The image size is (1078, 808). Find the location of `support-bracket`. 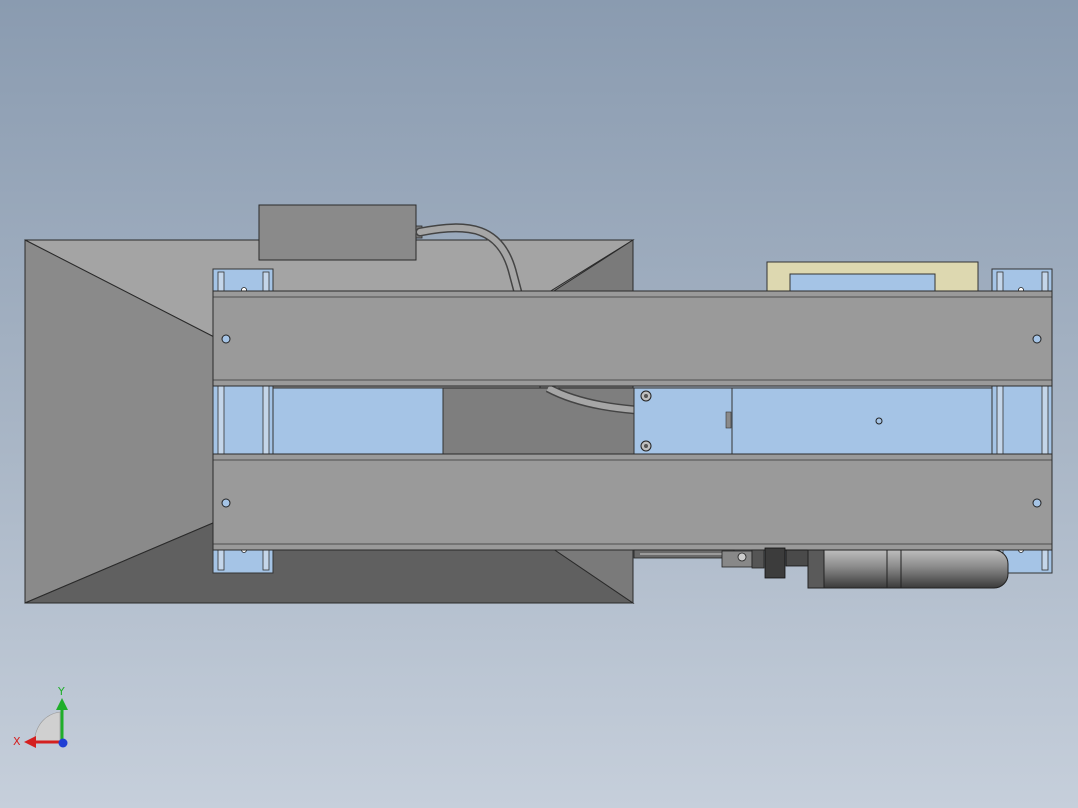

support-bracket is located at coordinates (872, 277).